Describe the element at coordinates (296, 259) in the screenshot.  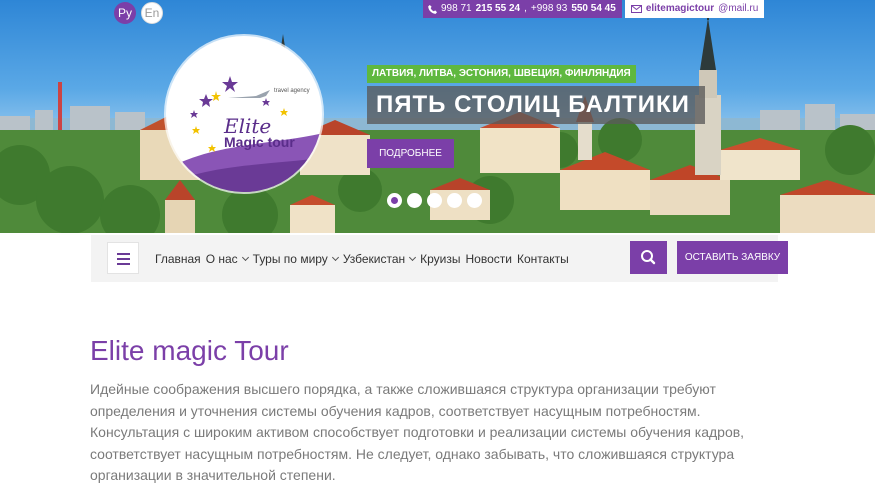
I see `nav-item-world-tours: Туры по миру` at that location.